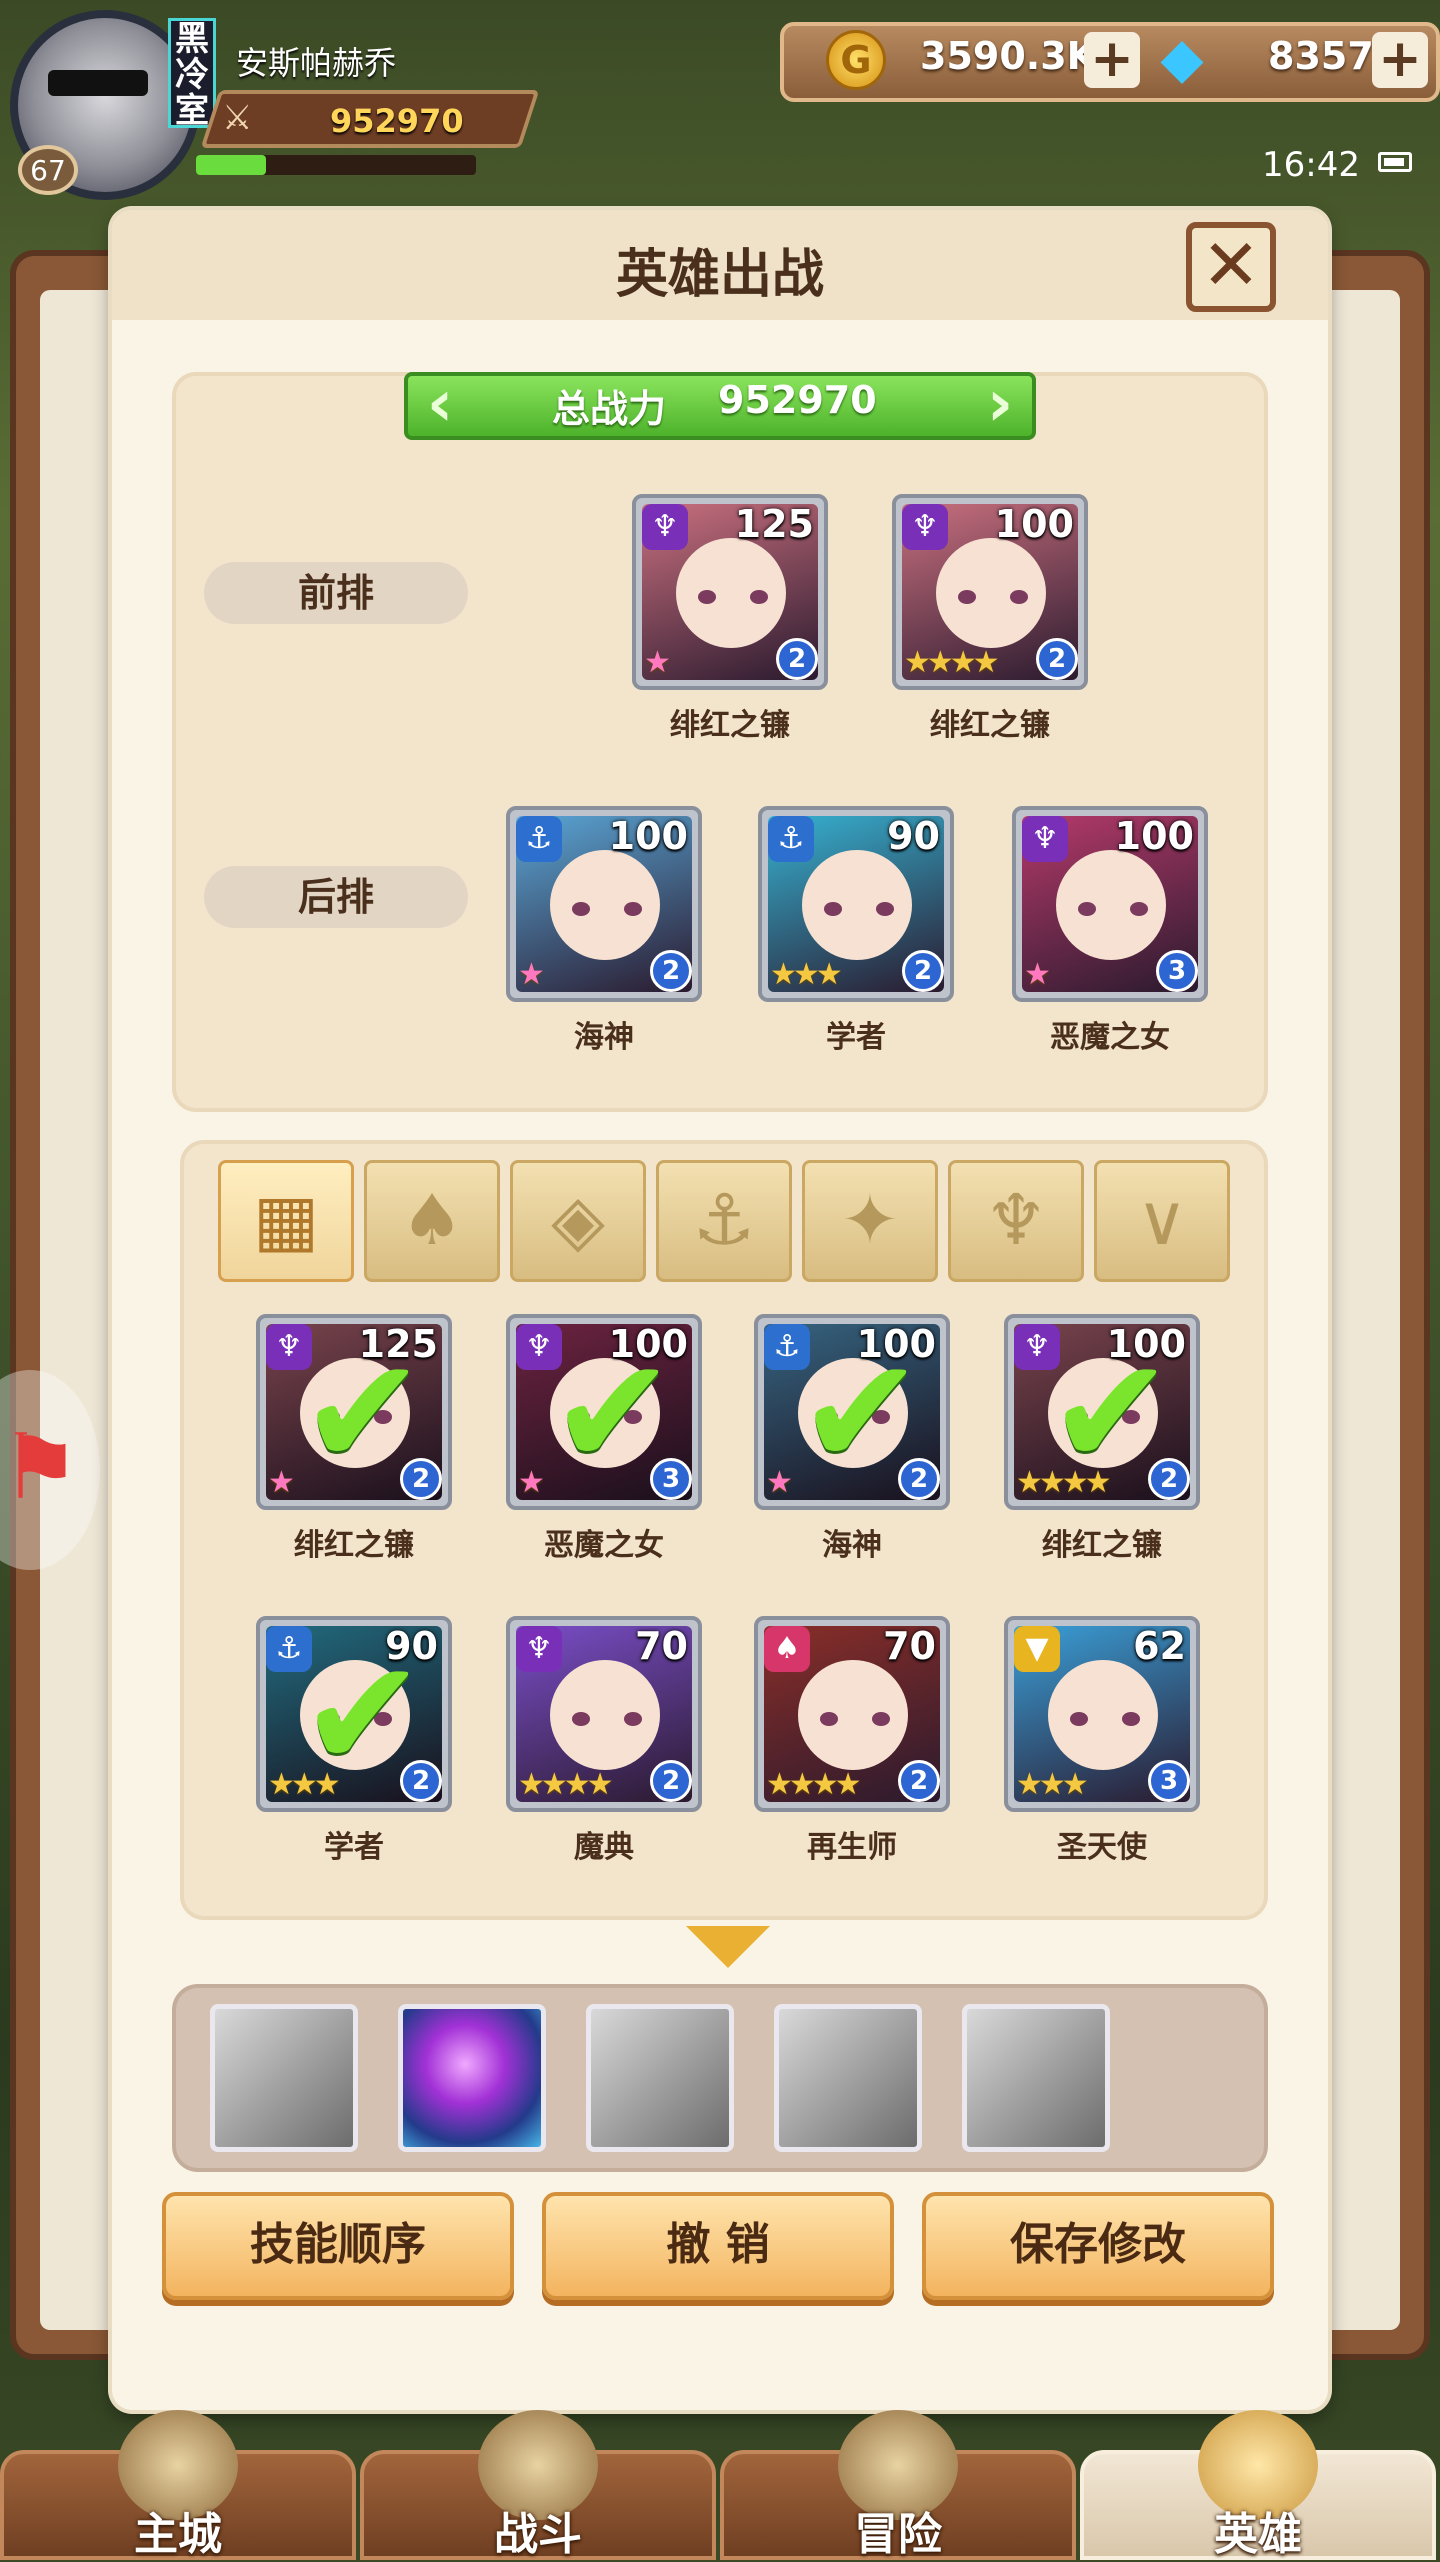  I want to click on event-flag-icon: ⚑, so click(40, 1467).